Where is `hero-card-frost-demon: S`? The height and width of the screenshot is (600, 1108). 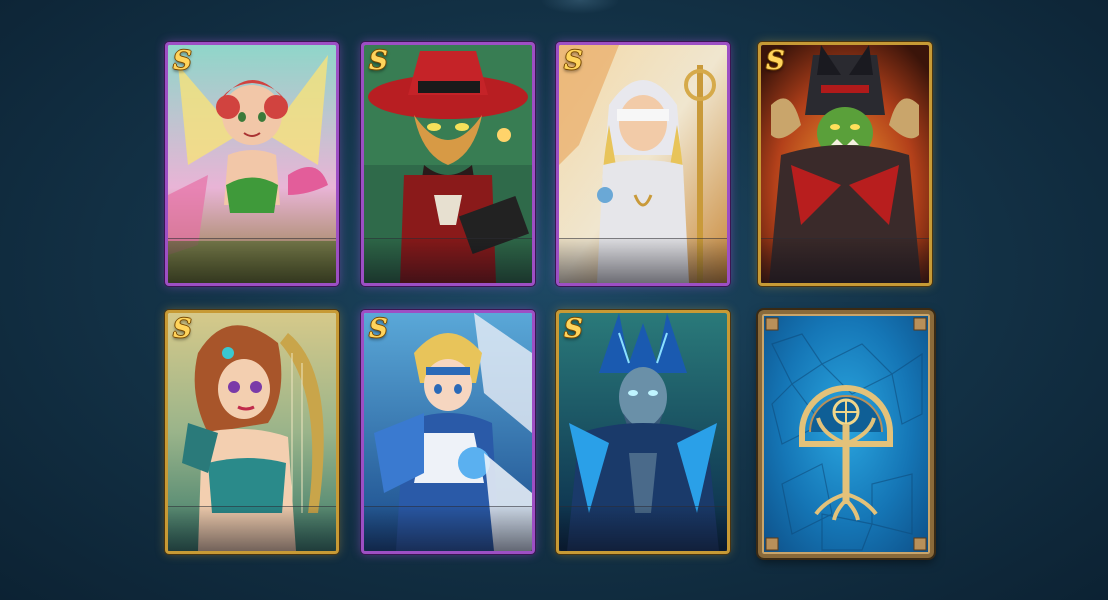
hero-card-frost-demon: S is located at coordinates (643, 432).